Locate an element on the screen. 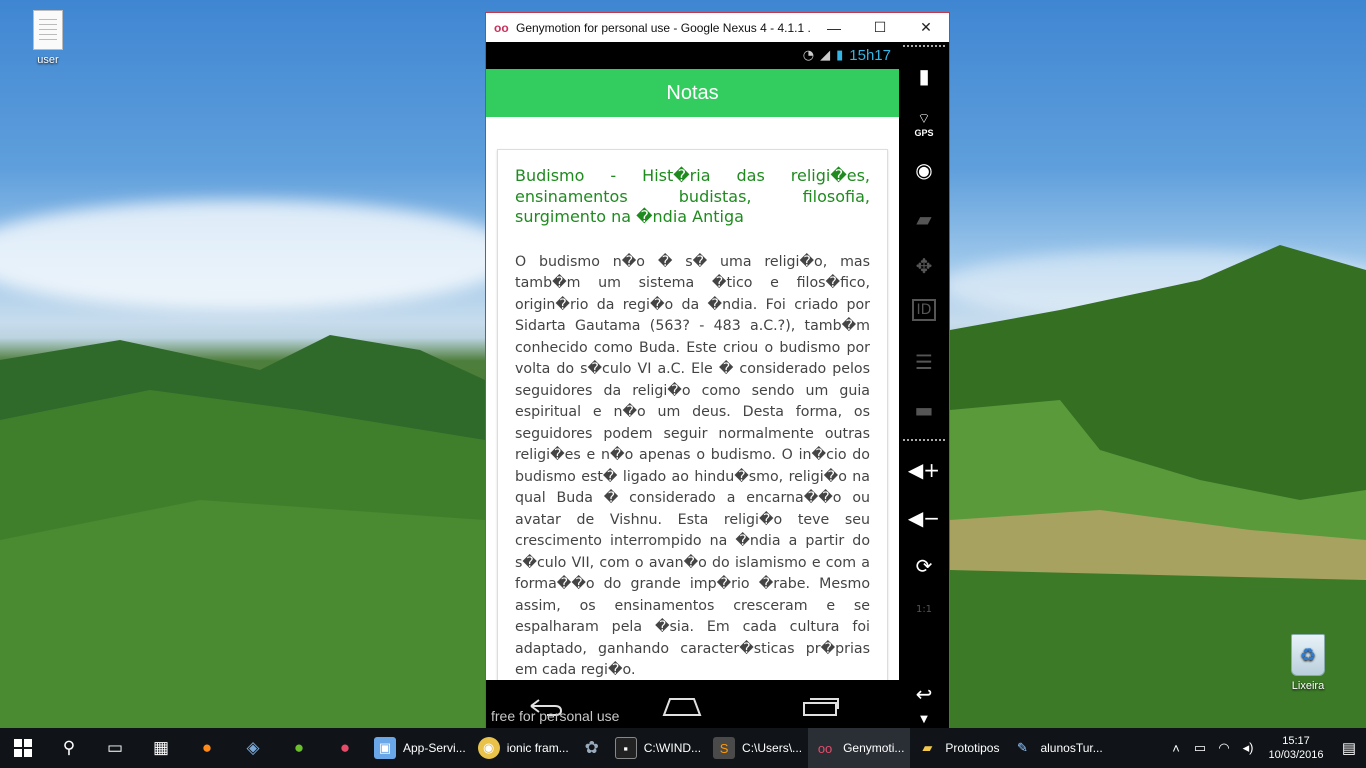 The height and width of the screenshot is (768, 1366). recycle-bin-icon is located at coordinates (1308, 655).